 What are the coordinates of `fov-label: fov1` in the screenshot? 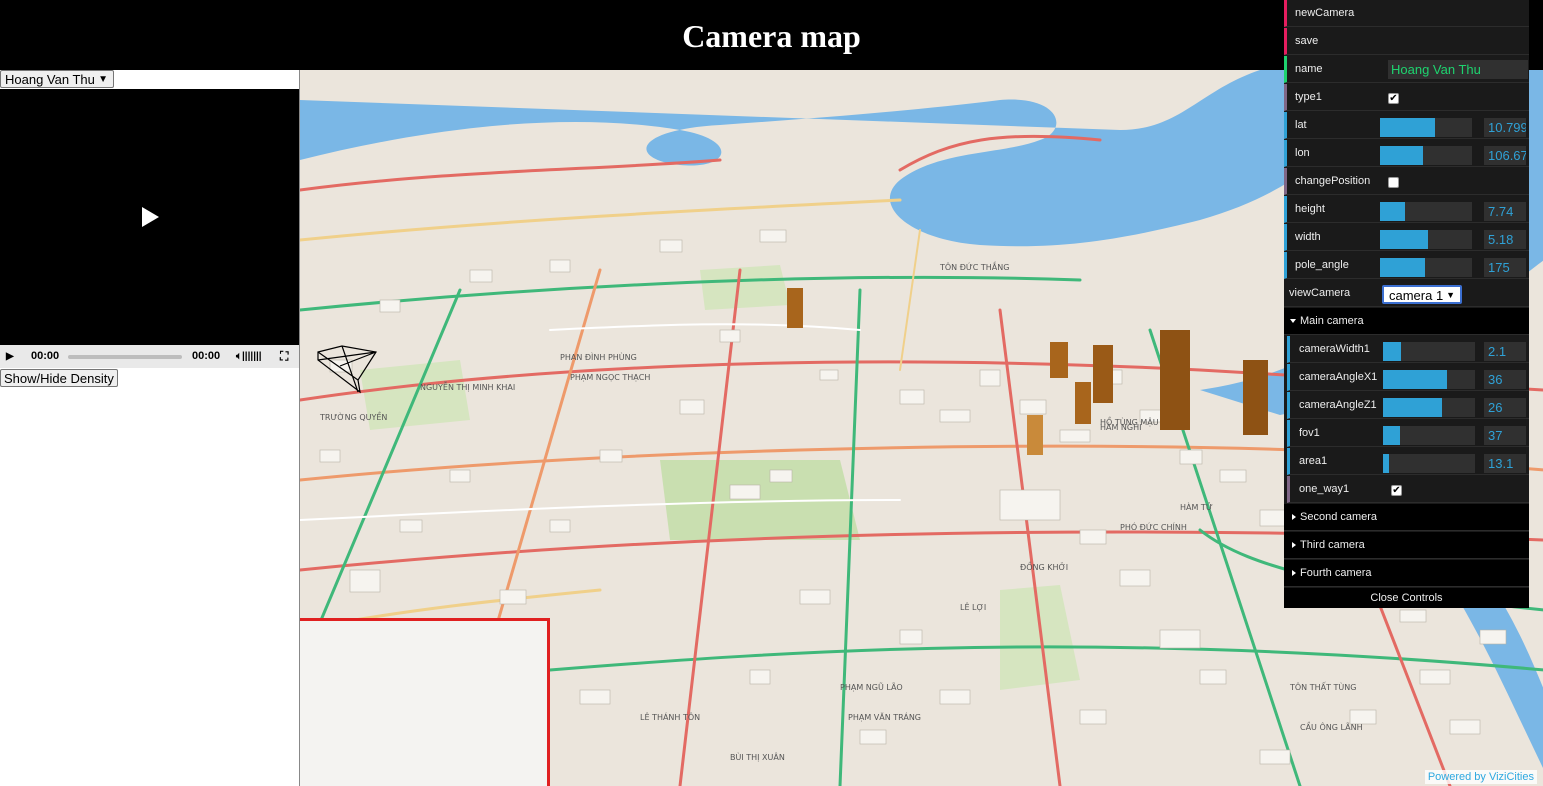 It's located at (1309, 433).